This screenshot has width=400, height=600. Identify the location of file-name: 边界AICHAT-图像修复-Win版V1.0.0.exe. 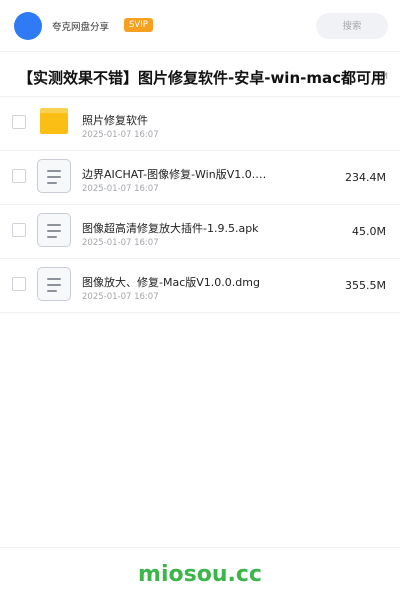
(177, 174).